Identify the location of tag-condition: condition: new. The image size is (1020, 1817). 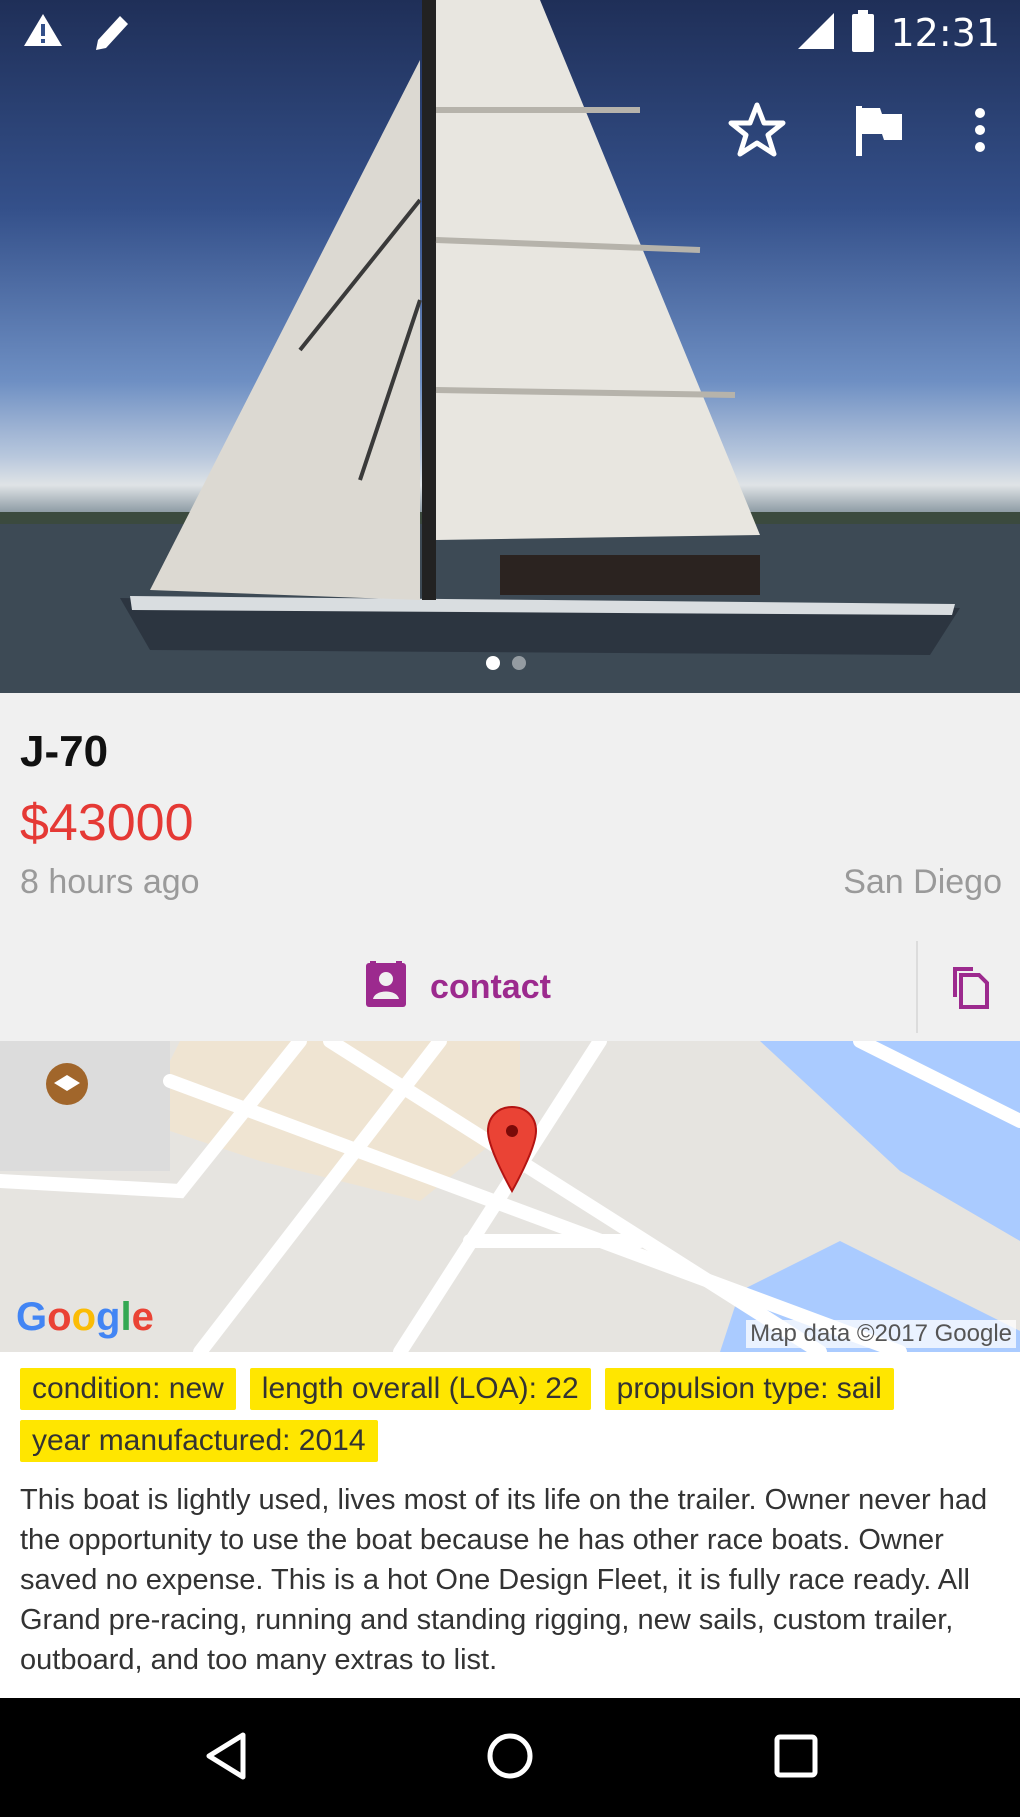
(128, 1389).